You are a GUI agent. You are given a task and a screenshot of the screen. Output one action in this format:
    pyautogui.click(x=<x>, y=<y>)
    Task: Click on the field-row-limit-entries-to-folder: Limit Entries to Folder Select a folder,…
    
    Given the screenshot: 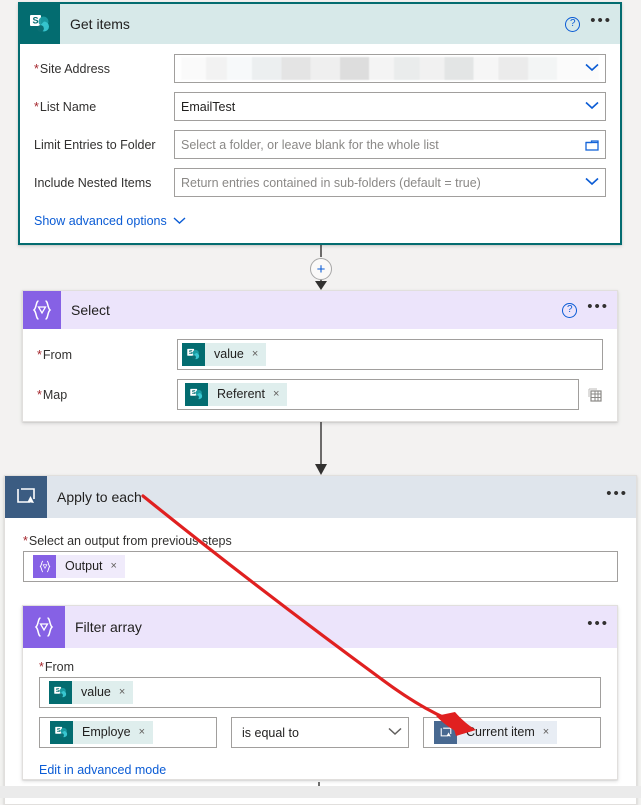 What is the action you would take?
    pyautogui.click(x=320, y=144)
    